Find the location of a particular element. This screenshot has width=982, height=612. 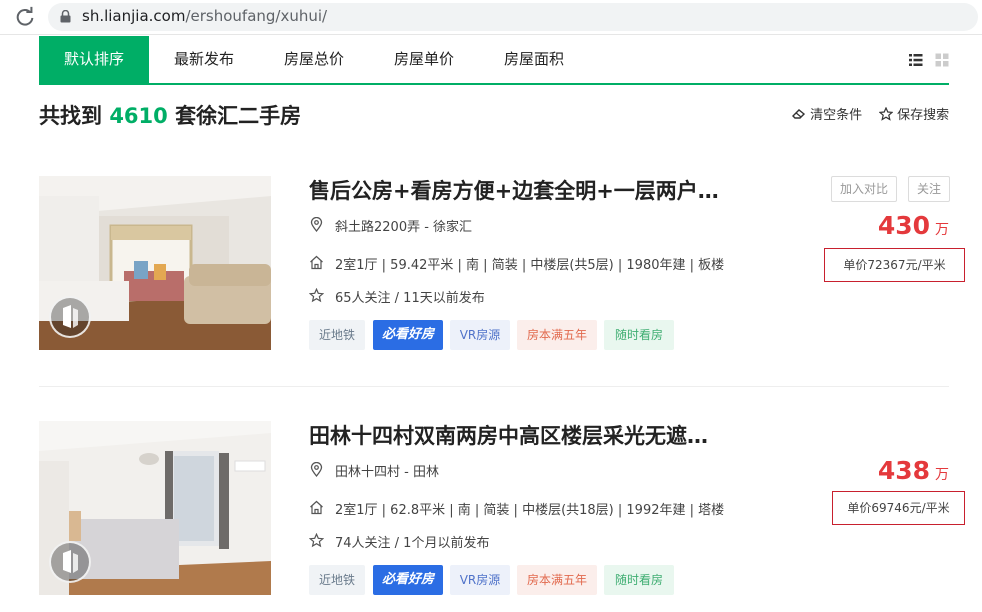

location-text: 斜土路2200弄 - 徐家汇 is located at coordinates (403, 225).